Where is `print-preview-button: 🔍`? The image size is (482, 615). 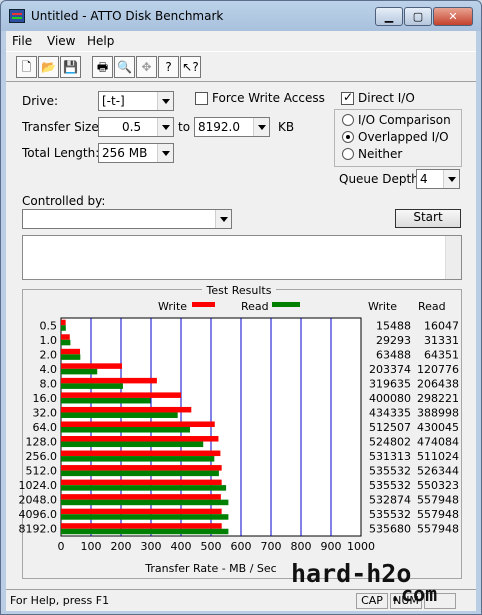 print-preview-button: 🔍 is located at coordinates (124, 67).